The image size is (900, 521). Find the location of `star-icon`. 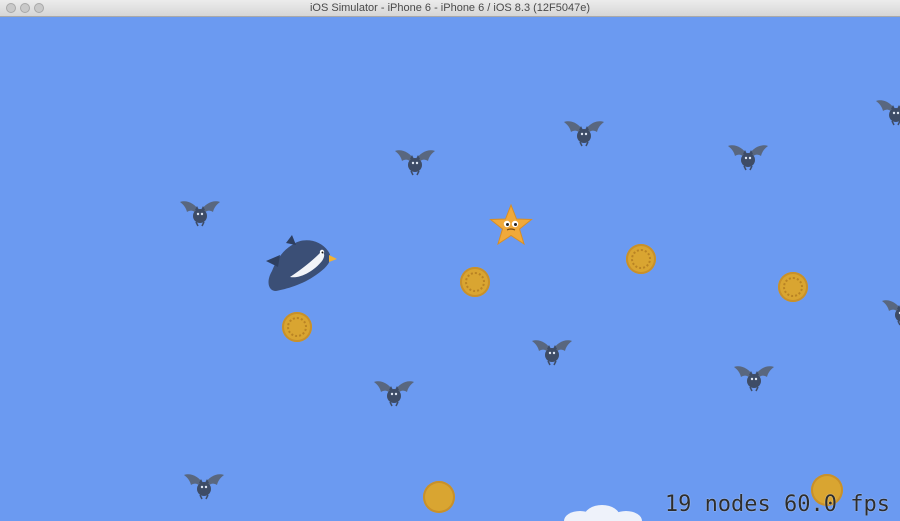

star-icon is located at coordinates (511, 224).